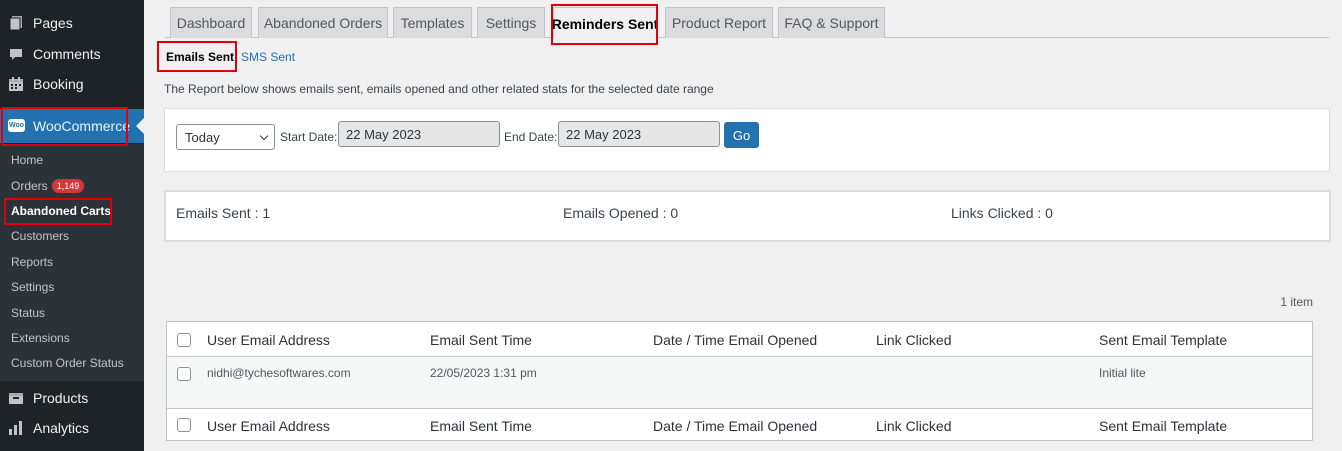  I want to click on submenu-item-abandoned-carts: Abandoned Carts, so click(61, 211).